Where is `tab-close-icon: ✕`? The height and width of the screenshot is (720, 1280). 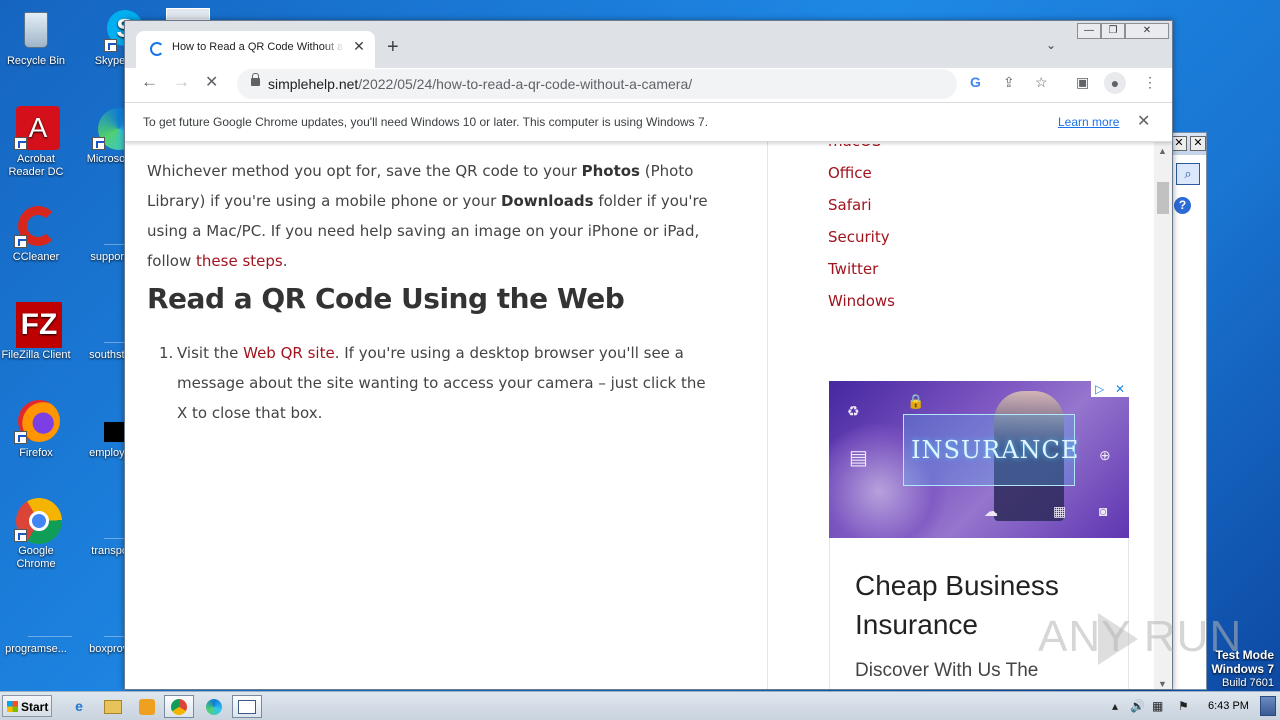 tab-close-icon: ✕ is located at coordinates (359, 46).